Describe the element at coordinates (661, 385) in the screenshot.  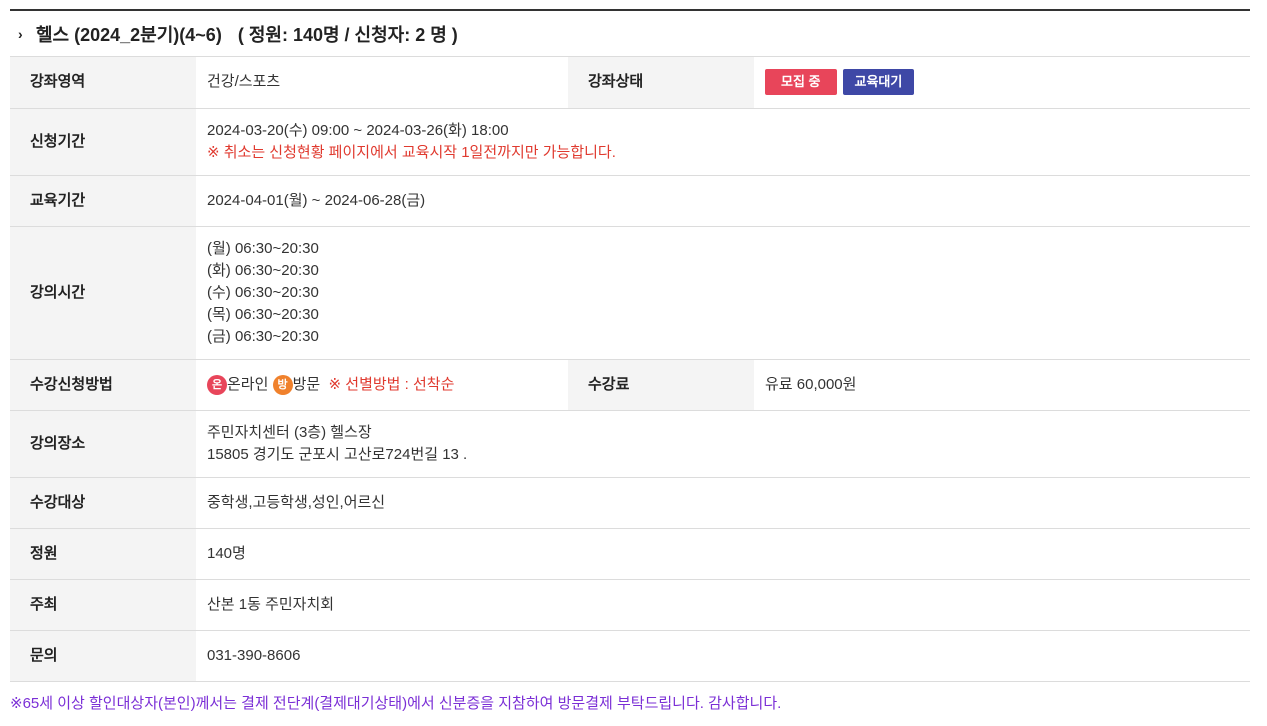
I see `fee-label: 수강료` at that location.